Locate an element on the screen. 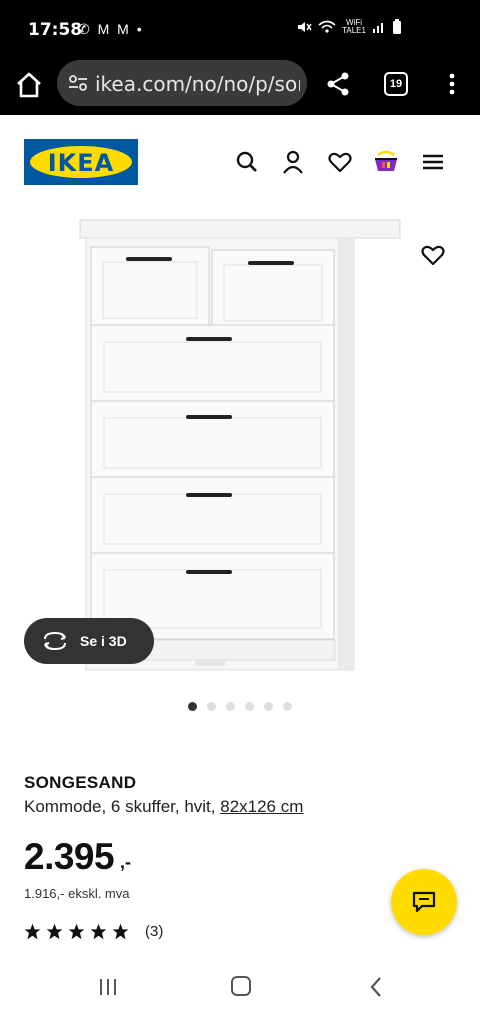 This screenshot has height=1013, width=480. share-icon is located at coordinates (338, 84).